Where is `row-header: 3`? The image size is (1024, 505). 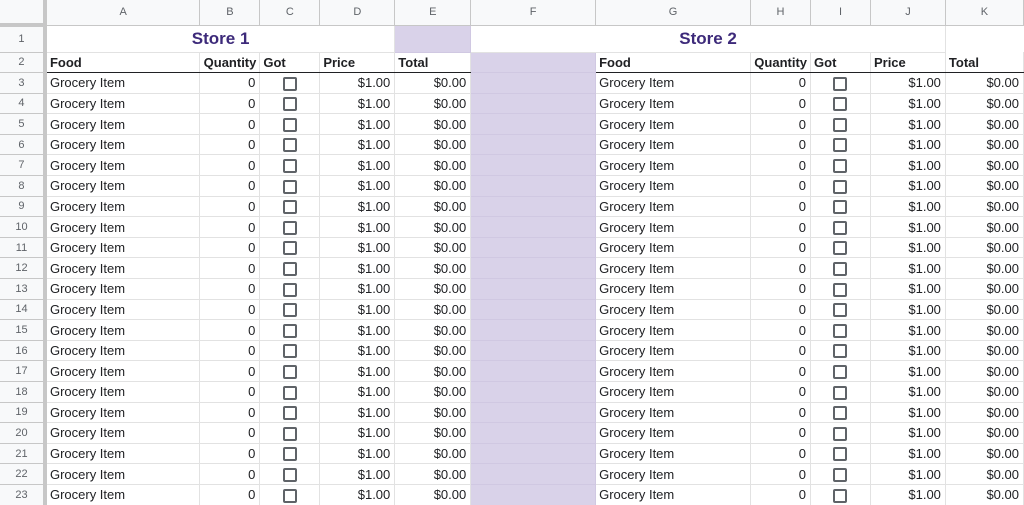
row-header: 3 is located at coordinates (23, 83).